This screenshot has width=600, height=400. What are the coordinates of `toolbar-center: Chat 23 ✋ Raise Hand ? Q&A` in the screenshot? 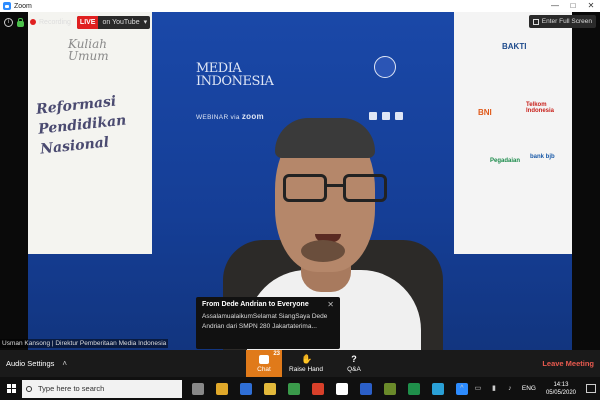 It's located at (312, 363).